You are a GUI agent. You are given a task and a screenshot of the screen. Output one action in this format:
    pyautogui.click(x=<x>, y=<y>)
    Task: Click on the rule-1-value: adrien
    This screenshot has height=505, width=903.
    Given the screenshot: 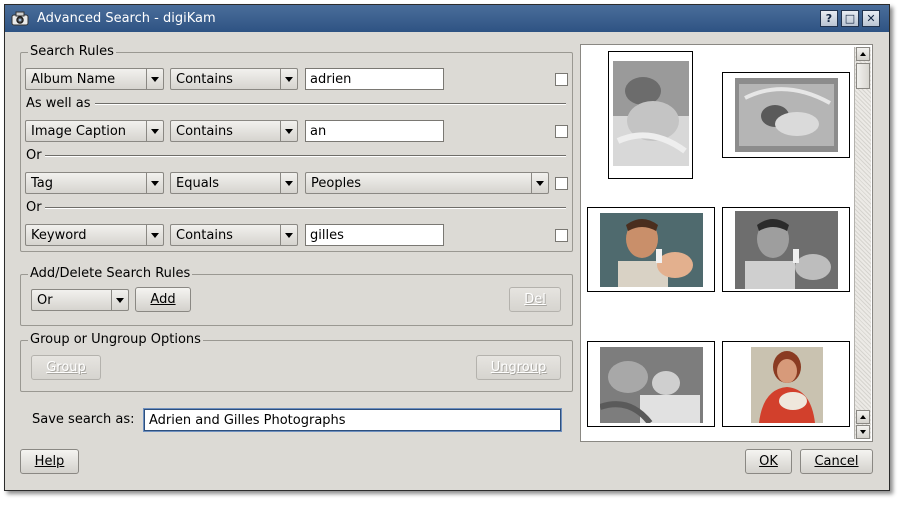 What is the action you would take?
    pyautogui.click(x=331, y=79)
    